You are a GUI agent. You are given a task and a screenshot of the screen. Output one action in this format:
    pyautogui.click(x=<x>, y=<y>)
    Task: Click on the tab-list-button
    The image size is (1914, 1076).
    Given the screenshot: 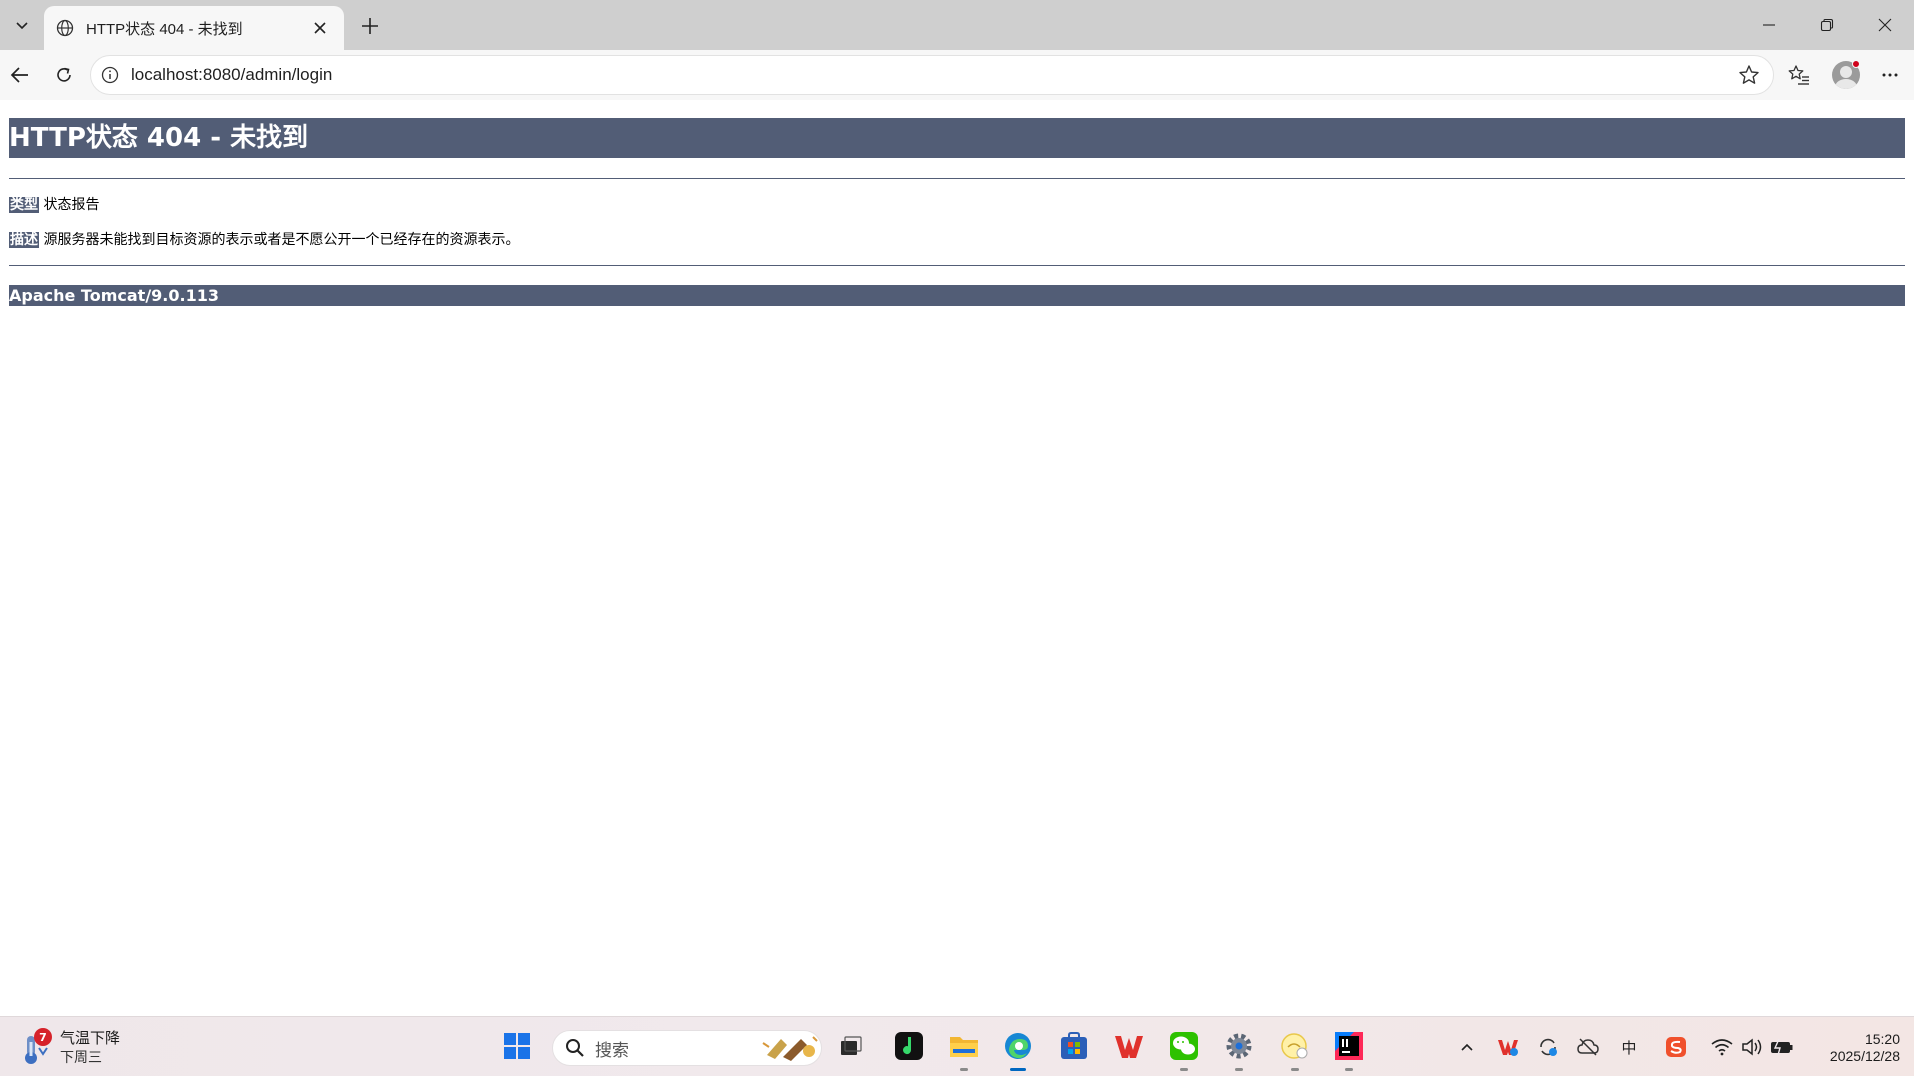 What is the action you would take?
    pyautogui.click(x=22, y=25)
    